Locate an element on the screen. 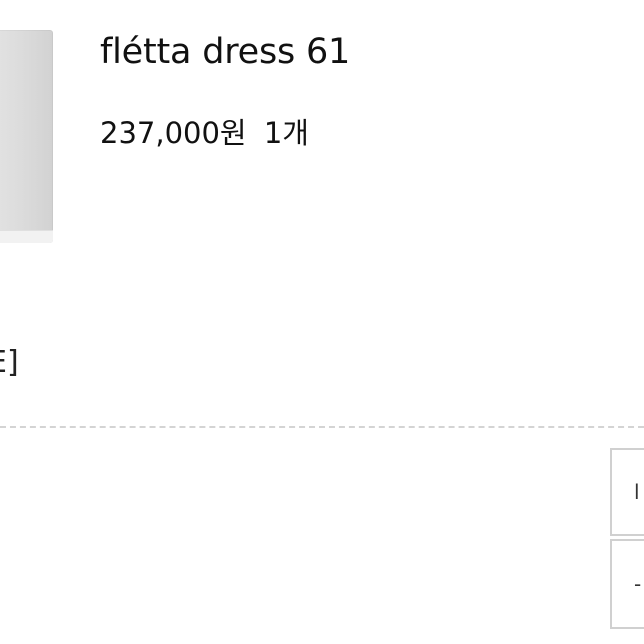 This screenshot has width=644, height=644. option-info-text: E] is located at coordinates (9, 362).